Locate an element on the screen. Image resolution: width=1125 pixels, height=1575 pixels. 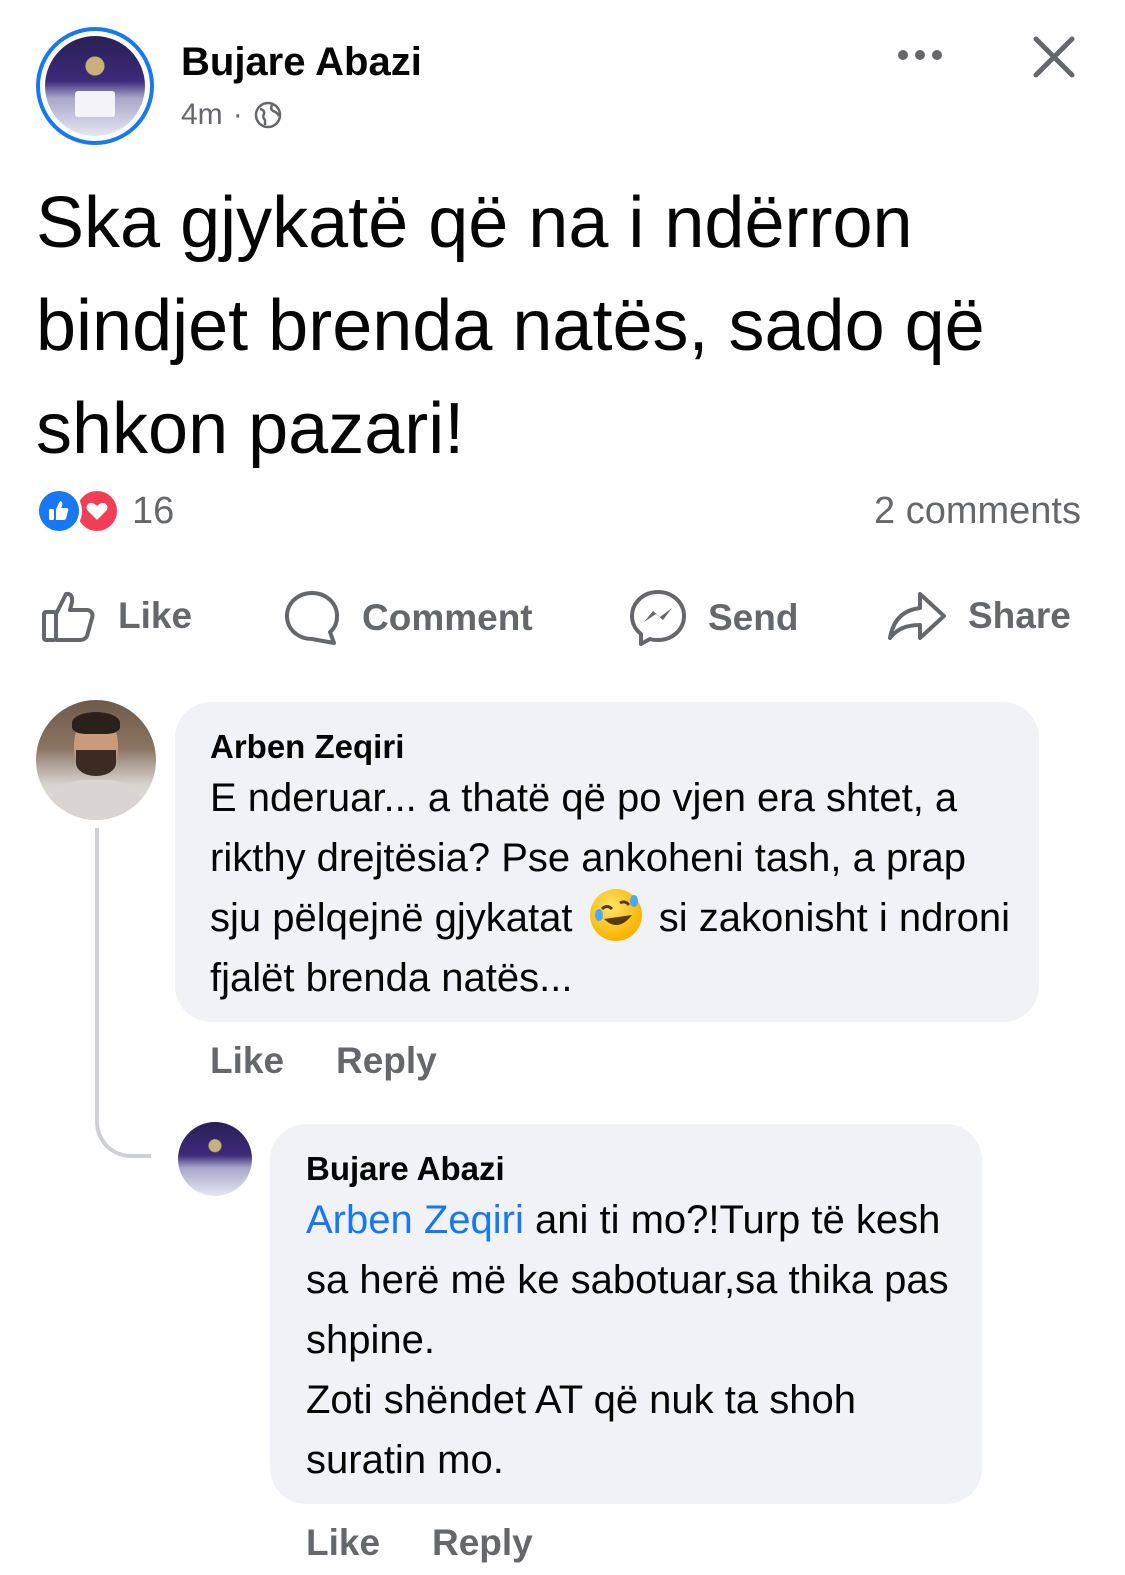
globe-icon is located at coordinates (268, 115).